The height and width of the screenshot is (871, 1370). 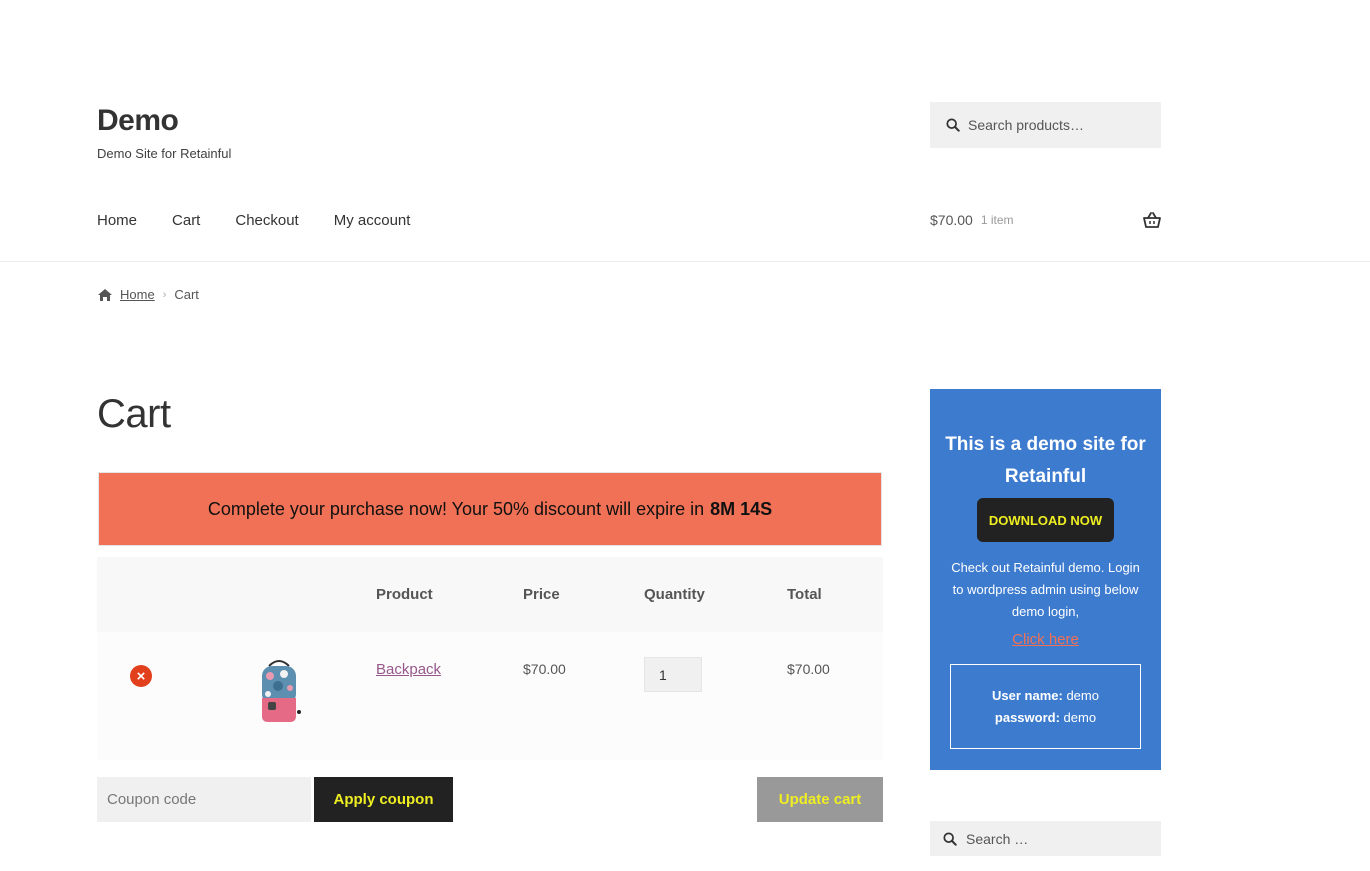 What do you see at coordinates (1027, 695) in the screenshot?
I see `username-label: User name:` at bounding box center [1027, 695].